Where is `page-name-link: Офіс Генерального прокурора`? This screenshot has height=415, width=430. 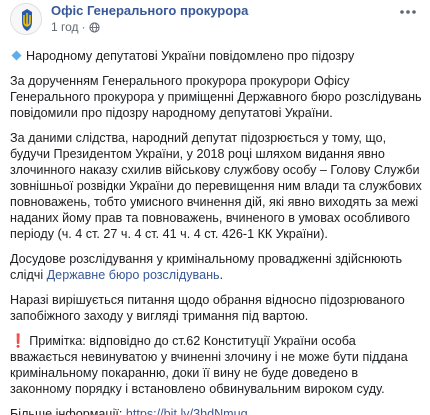 page-name-link: Офіс Генерального прокурора is located at coordinates (149, 10).